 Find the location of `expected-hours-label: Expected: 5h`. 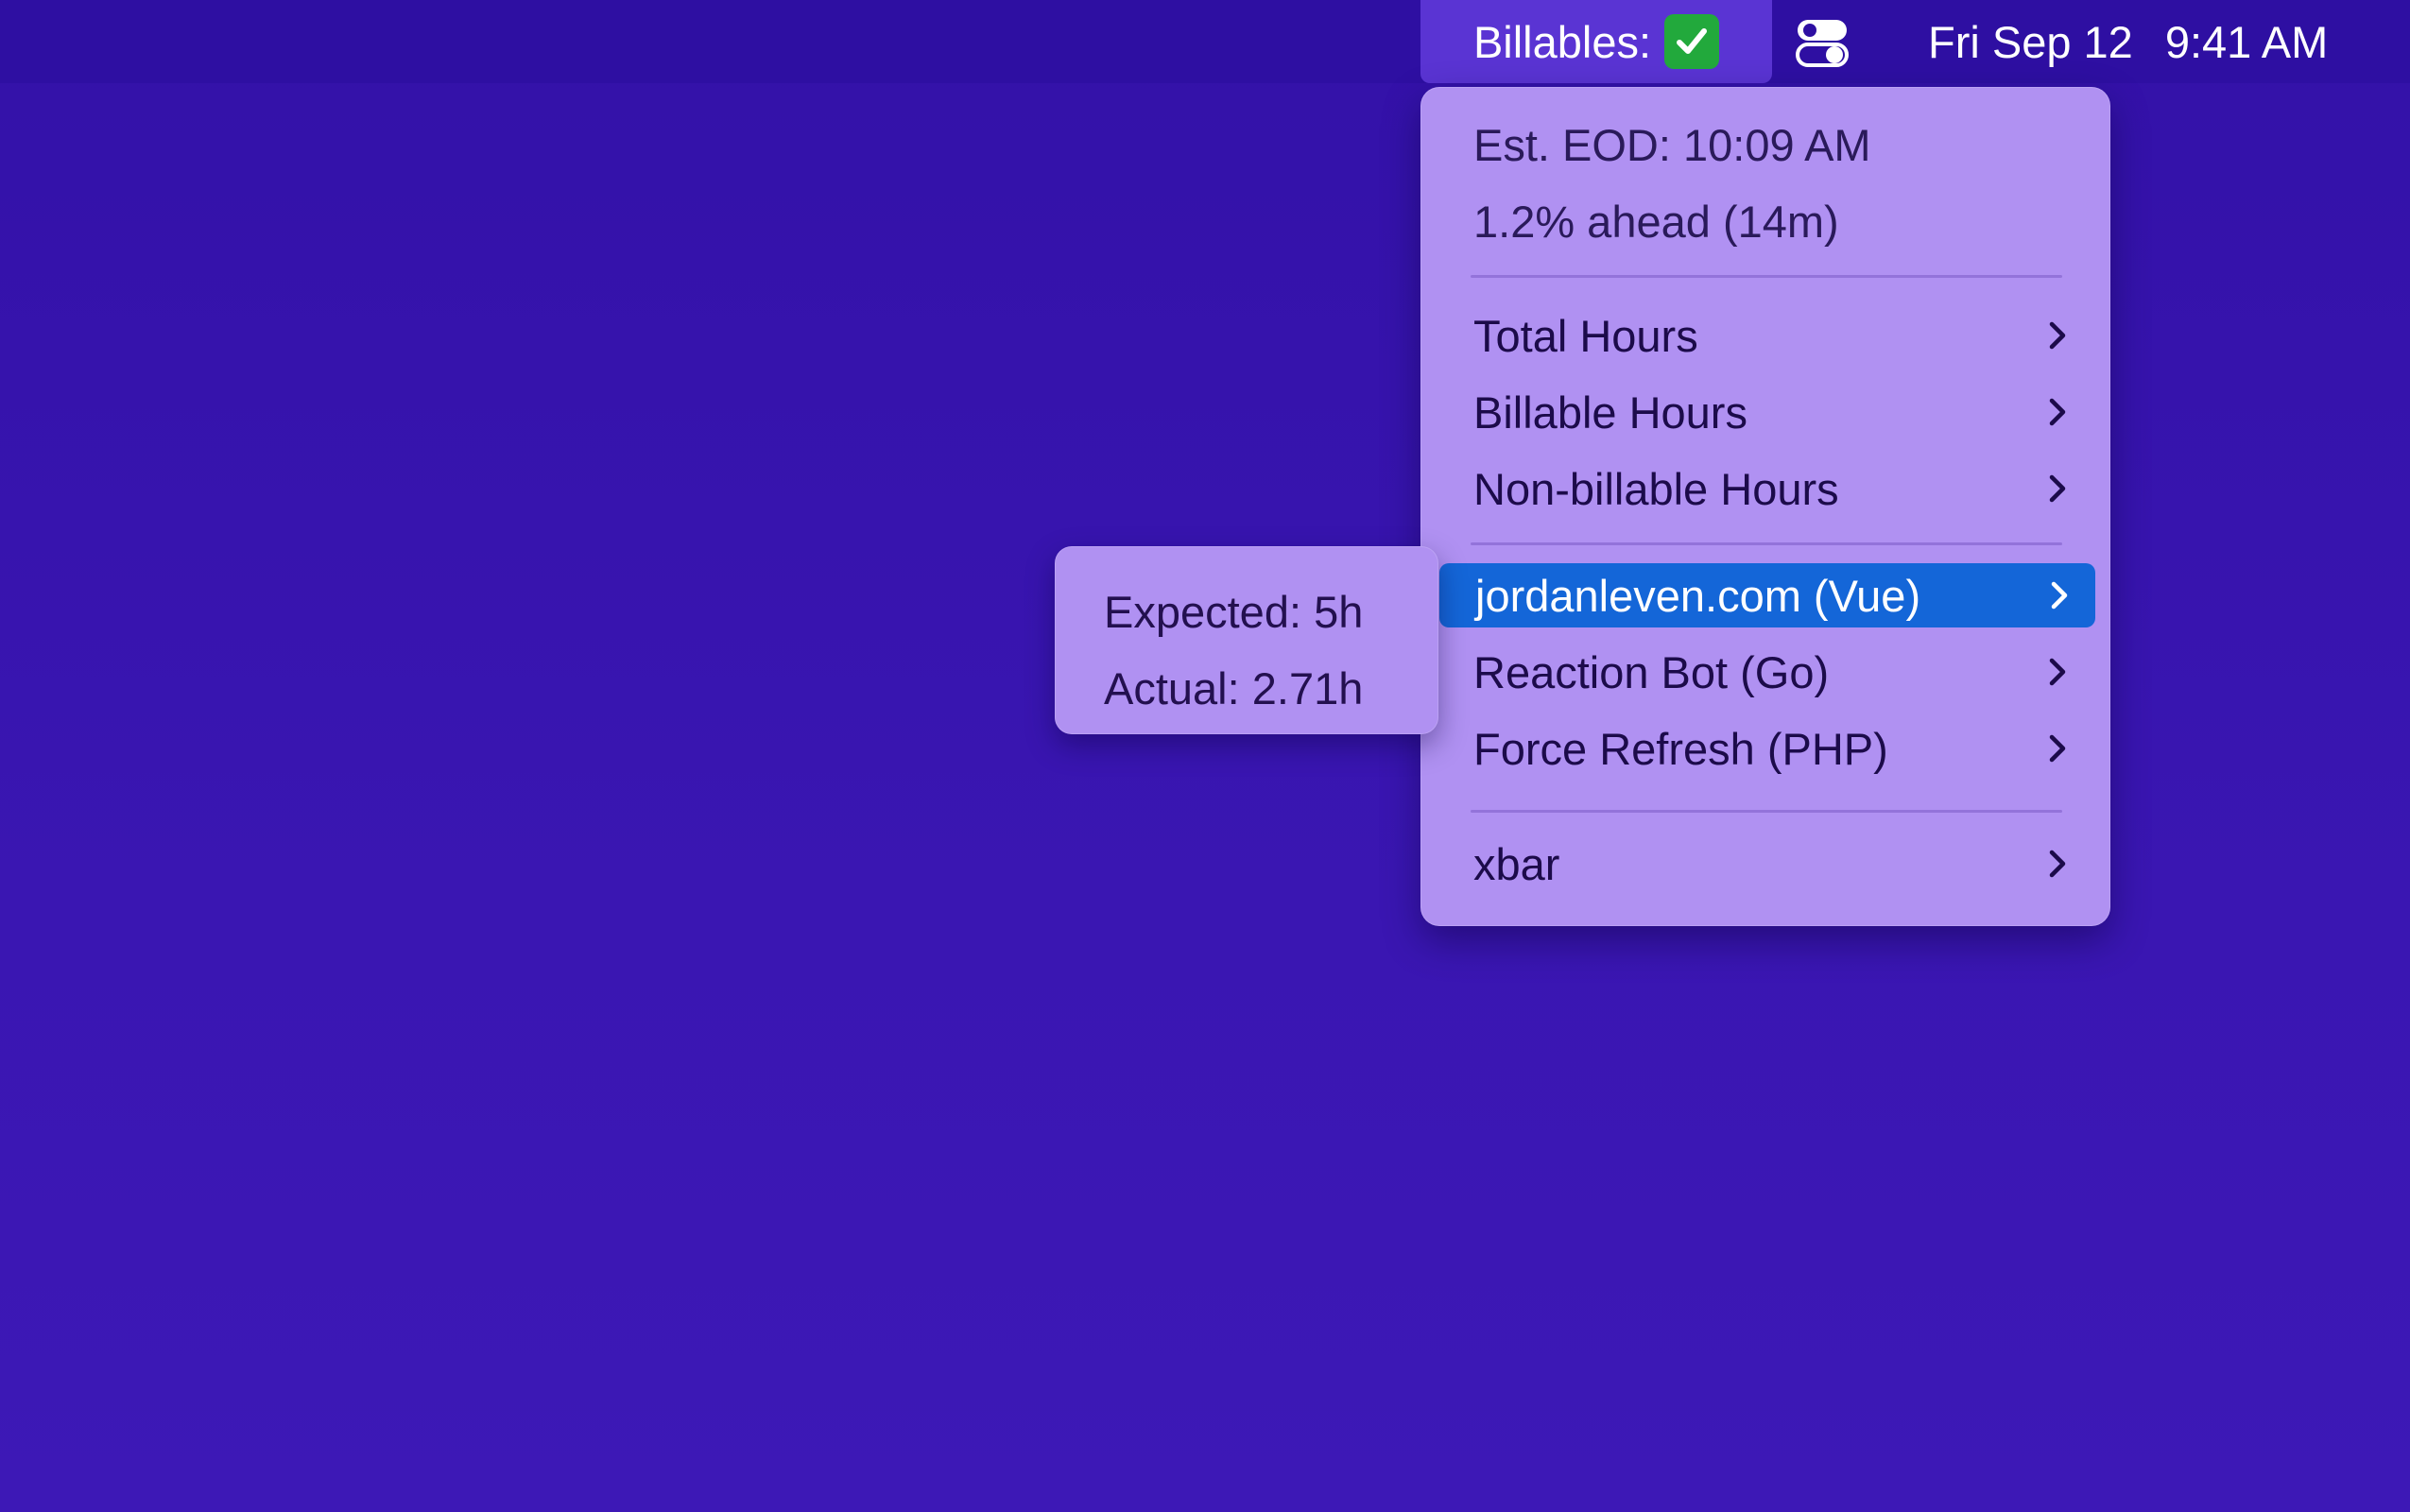

expected-hours-label: Expected: 5h is located at coordinates (1234, 611).